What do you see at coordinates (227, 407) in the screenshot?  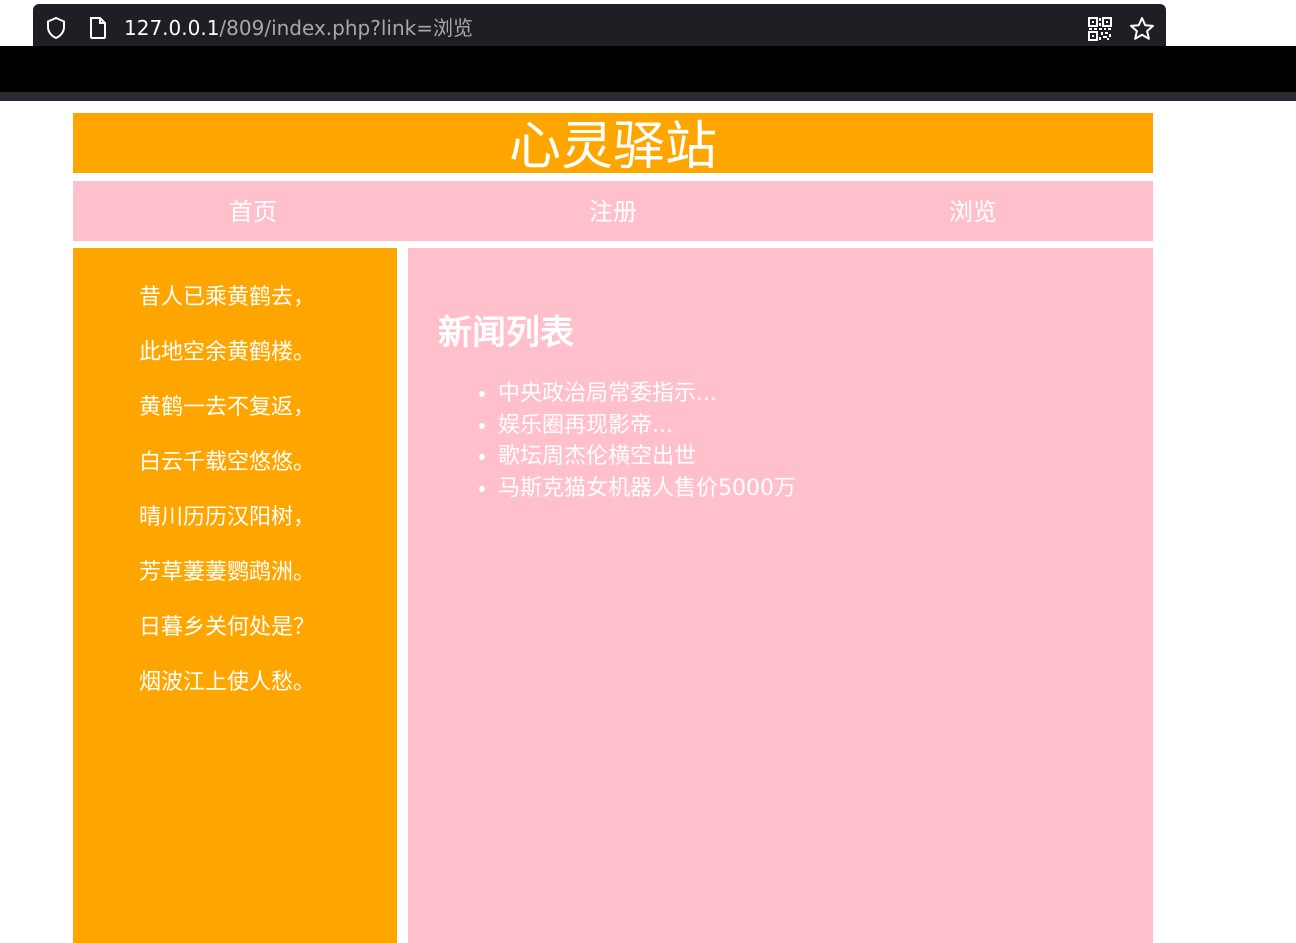 I see `poem-line: 黄鹤一去不复返，` at bounding box center [227, 407].